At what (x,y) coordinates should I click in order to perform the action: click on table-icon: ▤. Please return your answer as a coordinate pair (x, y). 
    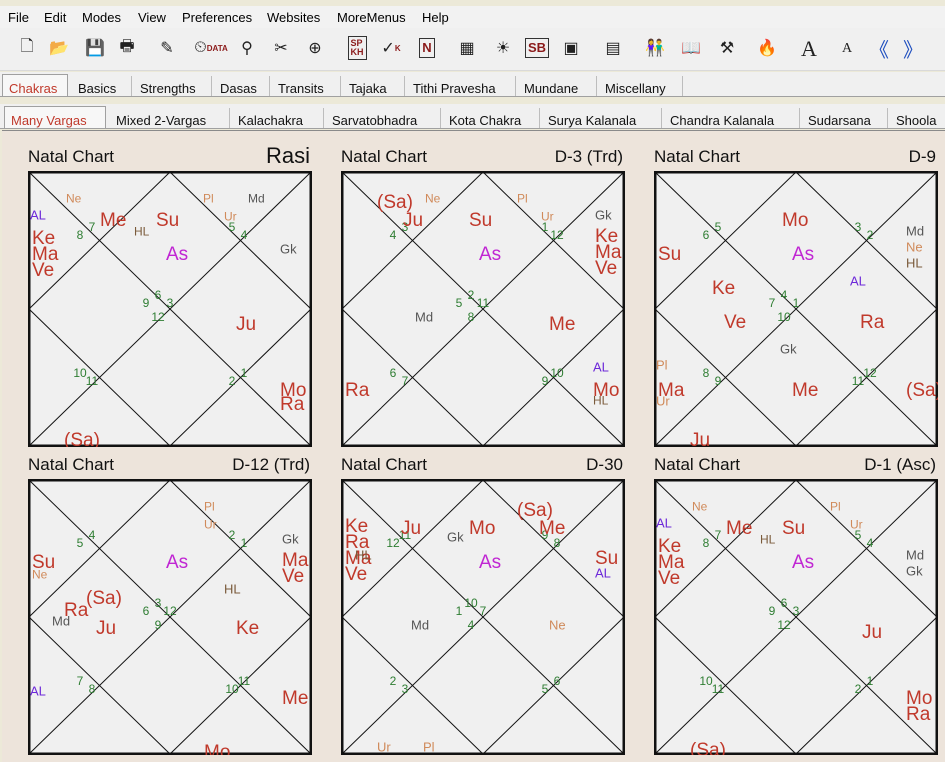
    Looking at the image, I should click on (613, 48).